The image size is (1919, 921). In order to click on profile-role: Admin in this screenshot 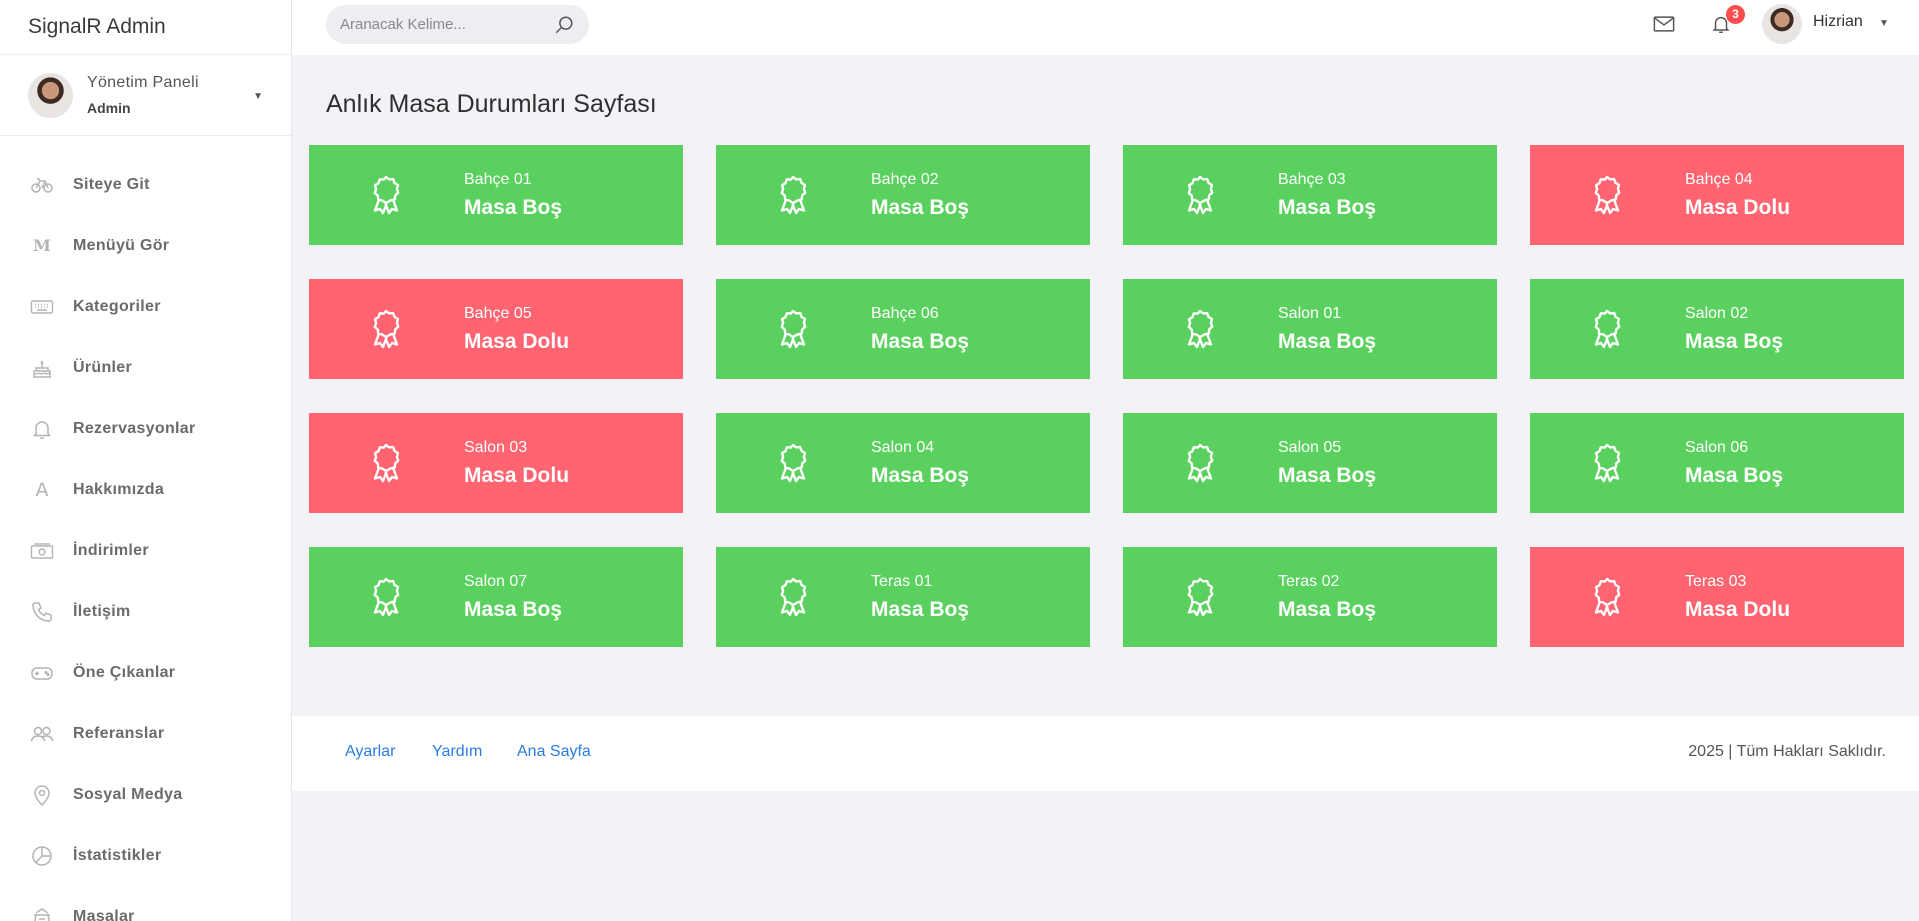, I will do `click(109, 108)`.